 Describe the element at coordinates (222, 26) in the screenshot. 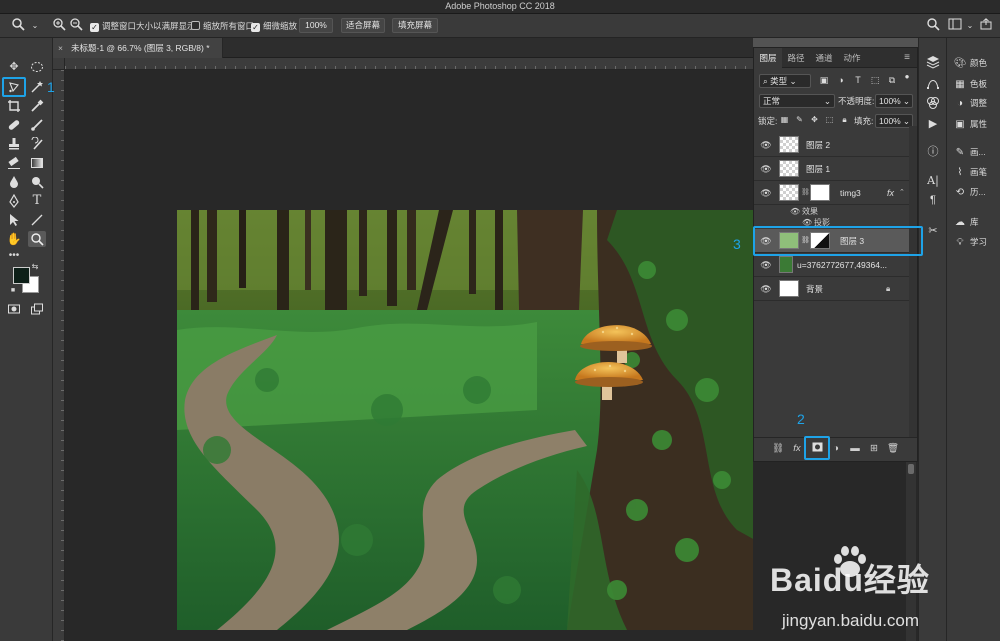

I see `zoom-all-windows-checkbox: 缩放所有窗口` at that location.